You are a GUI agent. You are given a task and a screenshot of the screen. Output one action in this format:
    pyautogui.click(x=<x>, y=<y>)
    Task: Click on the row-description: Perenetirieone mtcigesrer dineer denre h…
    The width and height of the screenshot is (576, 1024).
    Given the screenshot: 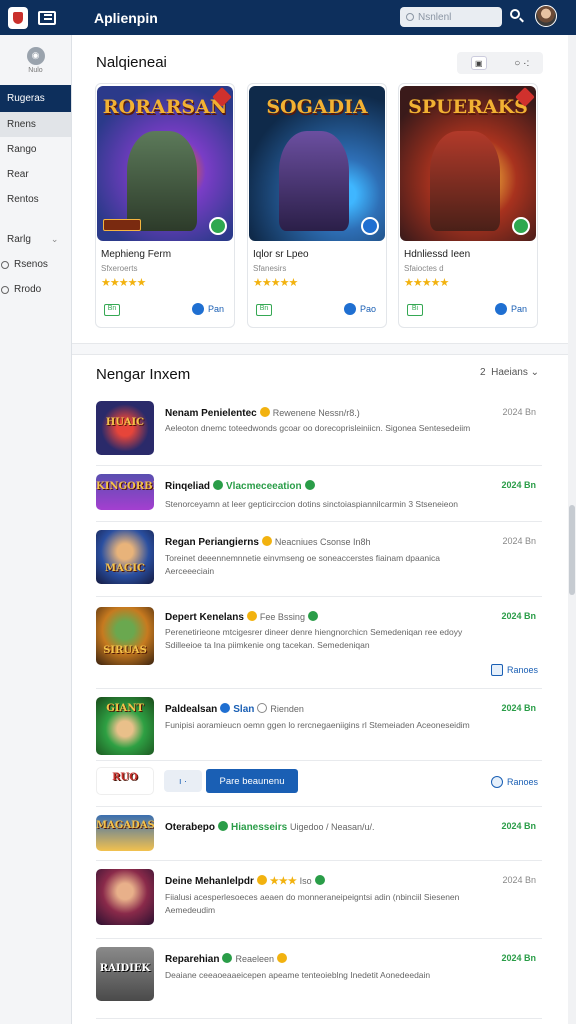 What is the action you would take?
    pyautogui.click(x=314, y=638)
    